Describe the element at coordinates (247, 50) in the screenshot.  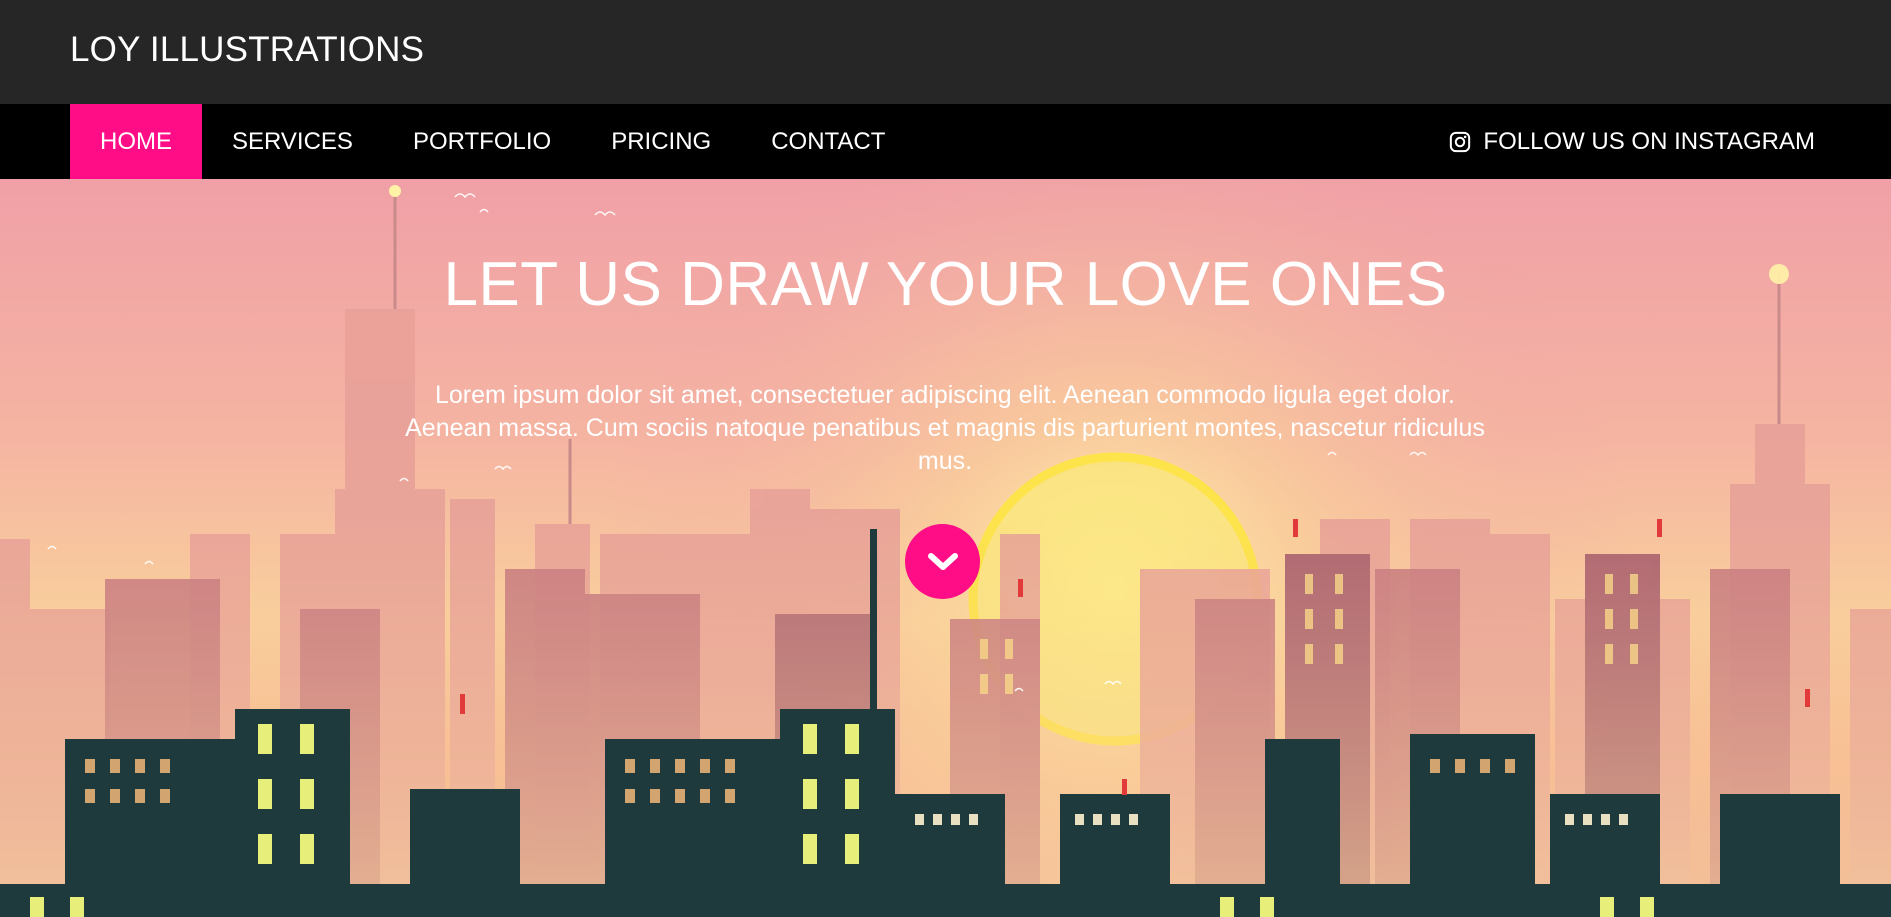
I see `brand-title: LOY ILLUSTRATIONS` at that location.